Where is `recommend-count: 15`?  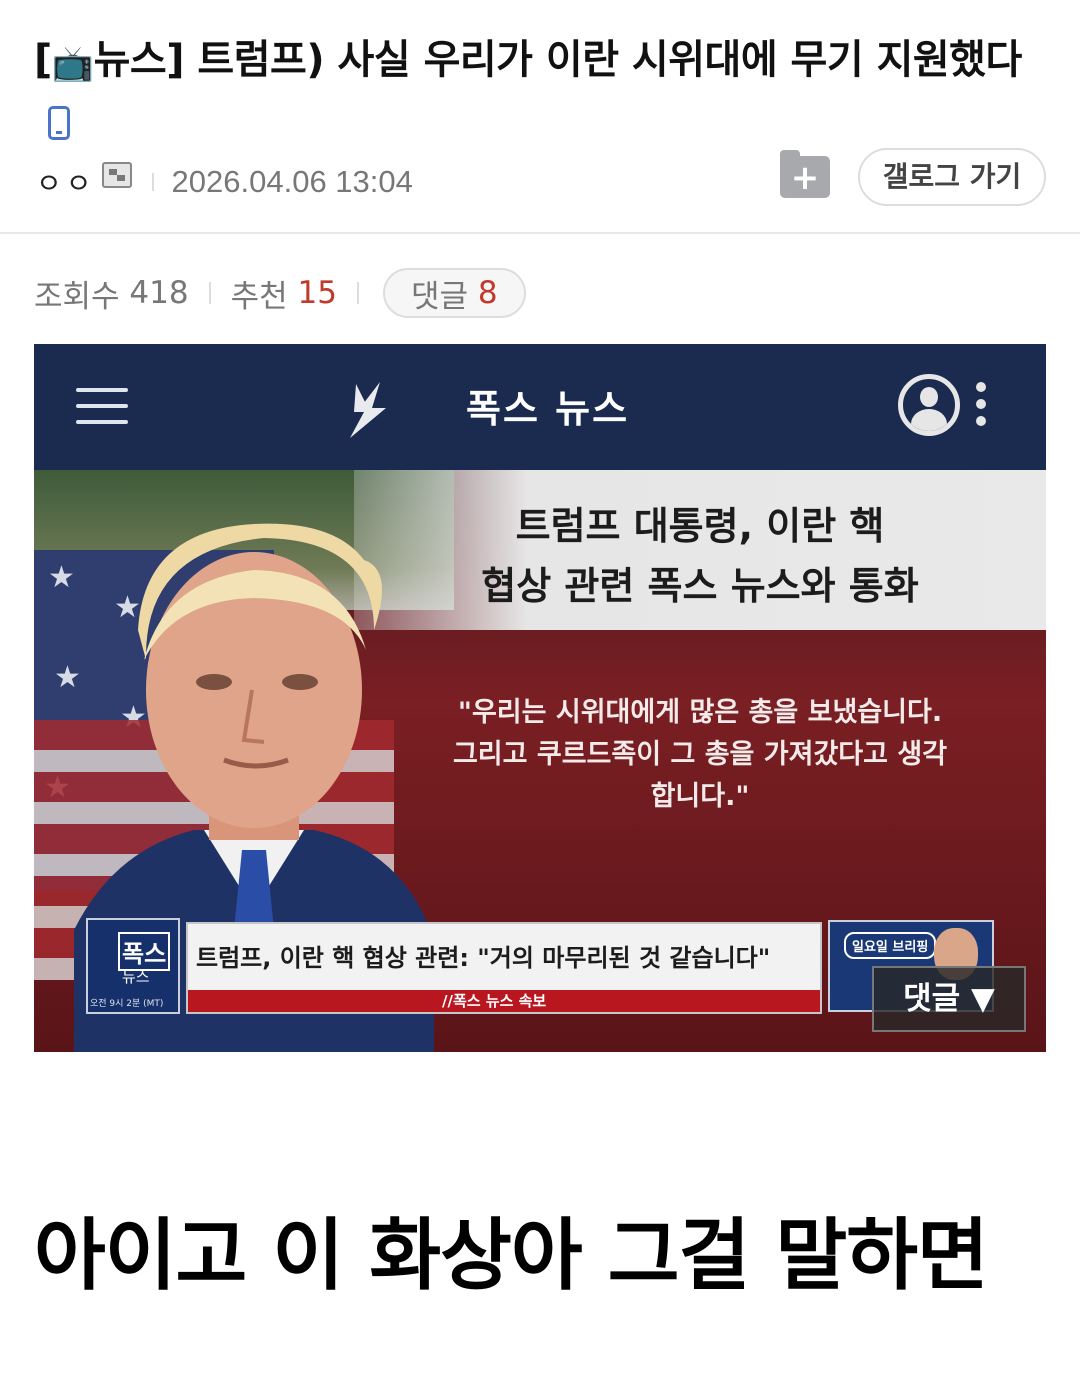 recommend-count: 15 is located at coordinates (317, 293).